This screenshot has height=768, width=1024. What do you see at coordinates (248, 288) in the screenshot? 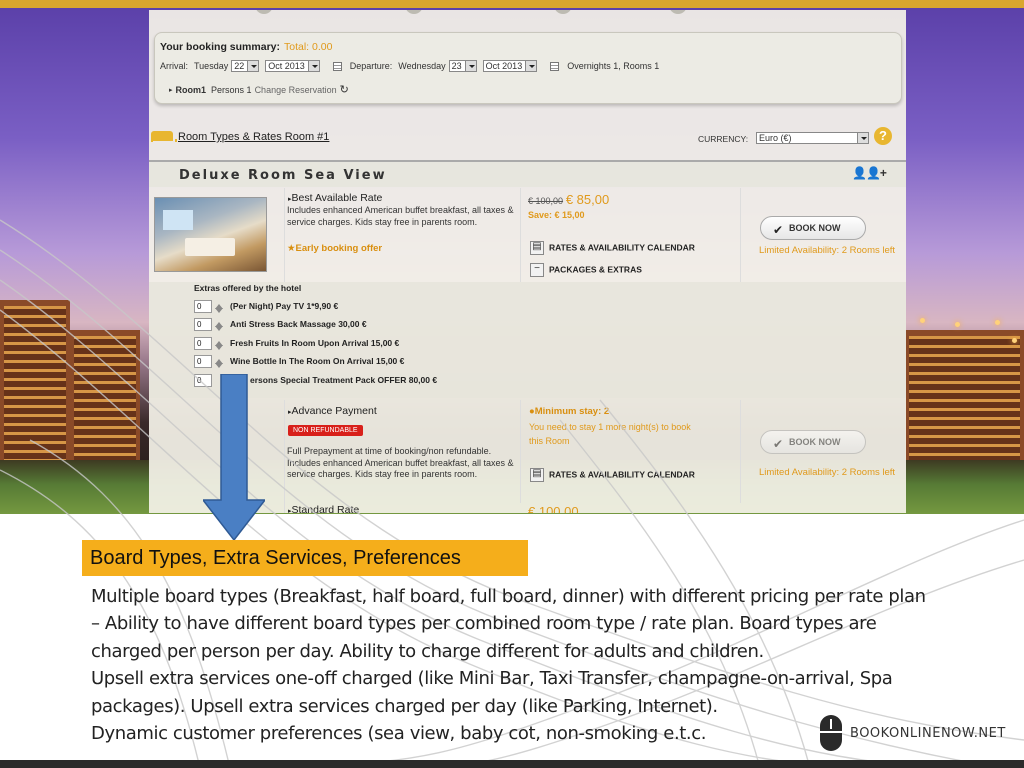
I see `extras-title: Extras offered by the hotel` at bounding box center [248, 288].